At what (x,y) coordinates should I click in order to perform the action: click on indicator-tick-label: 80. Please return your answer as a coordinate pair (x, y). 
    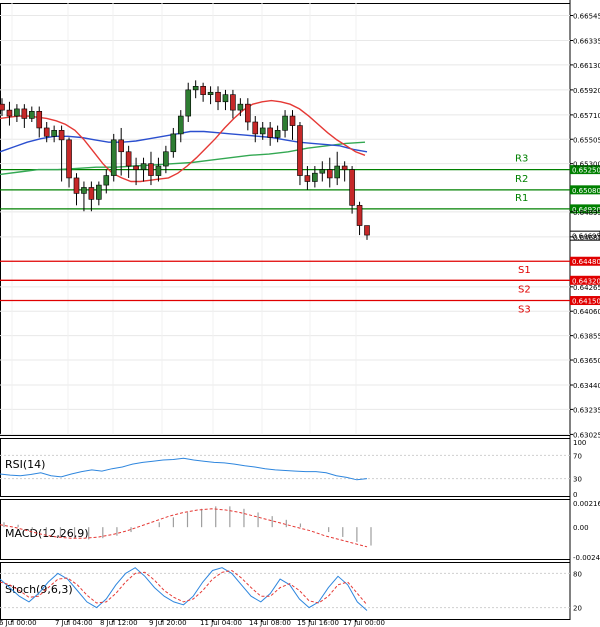
    Looking at the image, I should click on (577, 574).